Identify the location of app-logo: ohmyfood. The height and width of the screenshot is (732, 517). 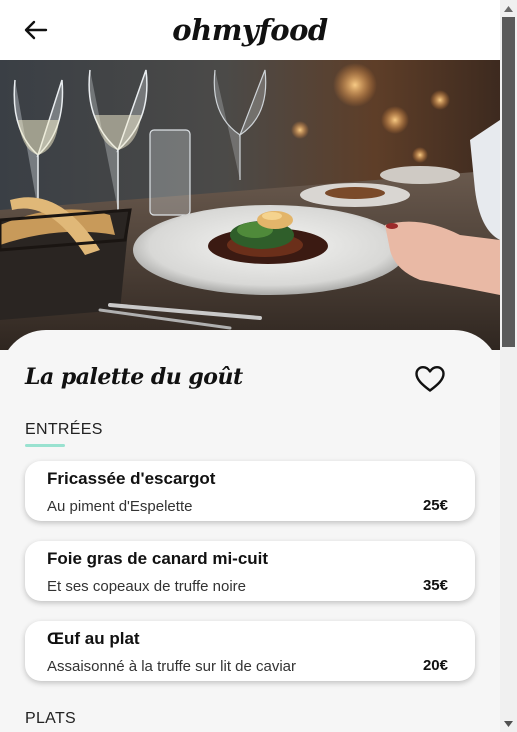
(250, 30).